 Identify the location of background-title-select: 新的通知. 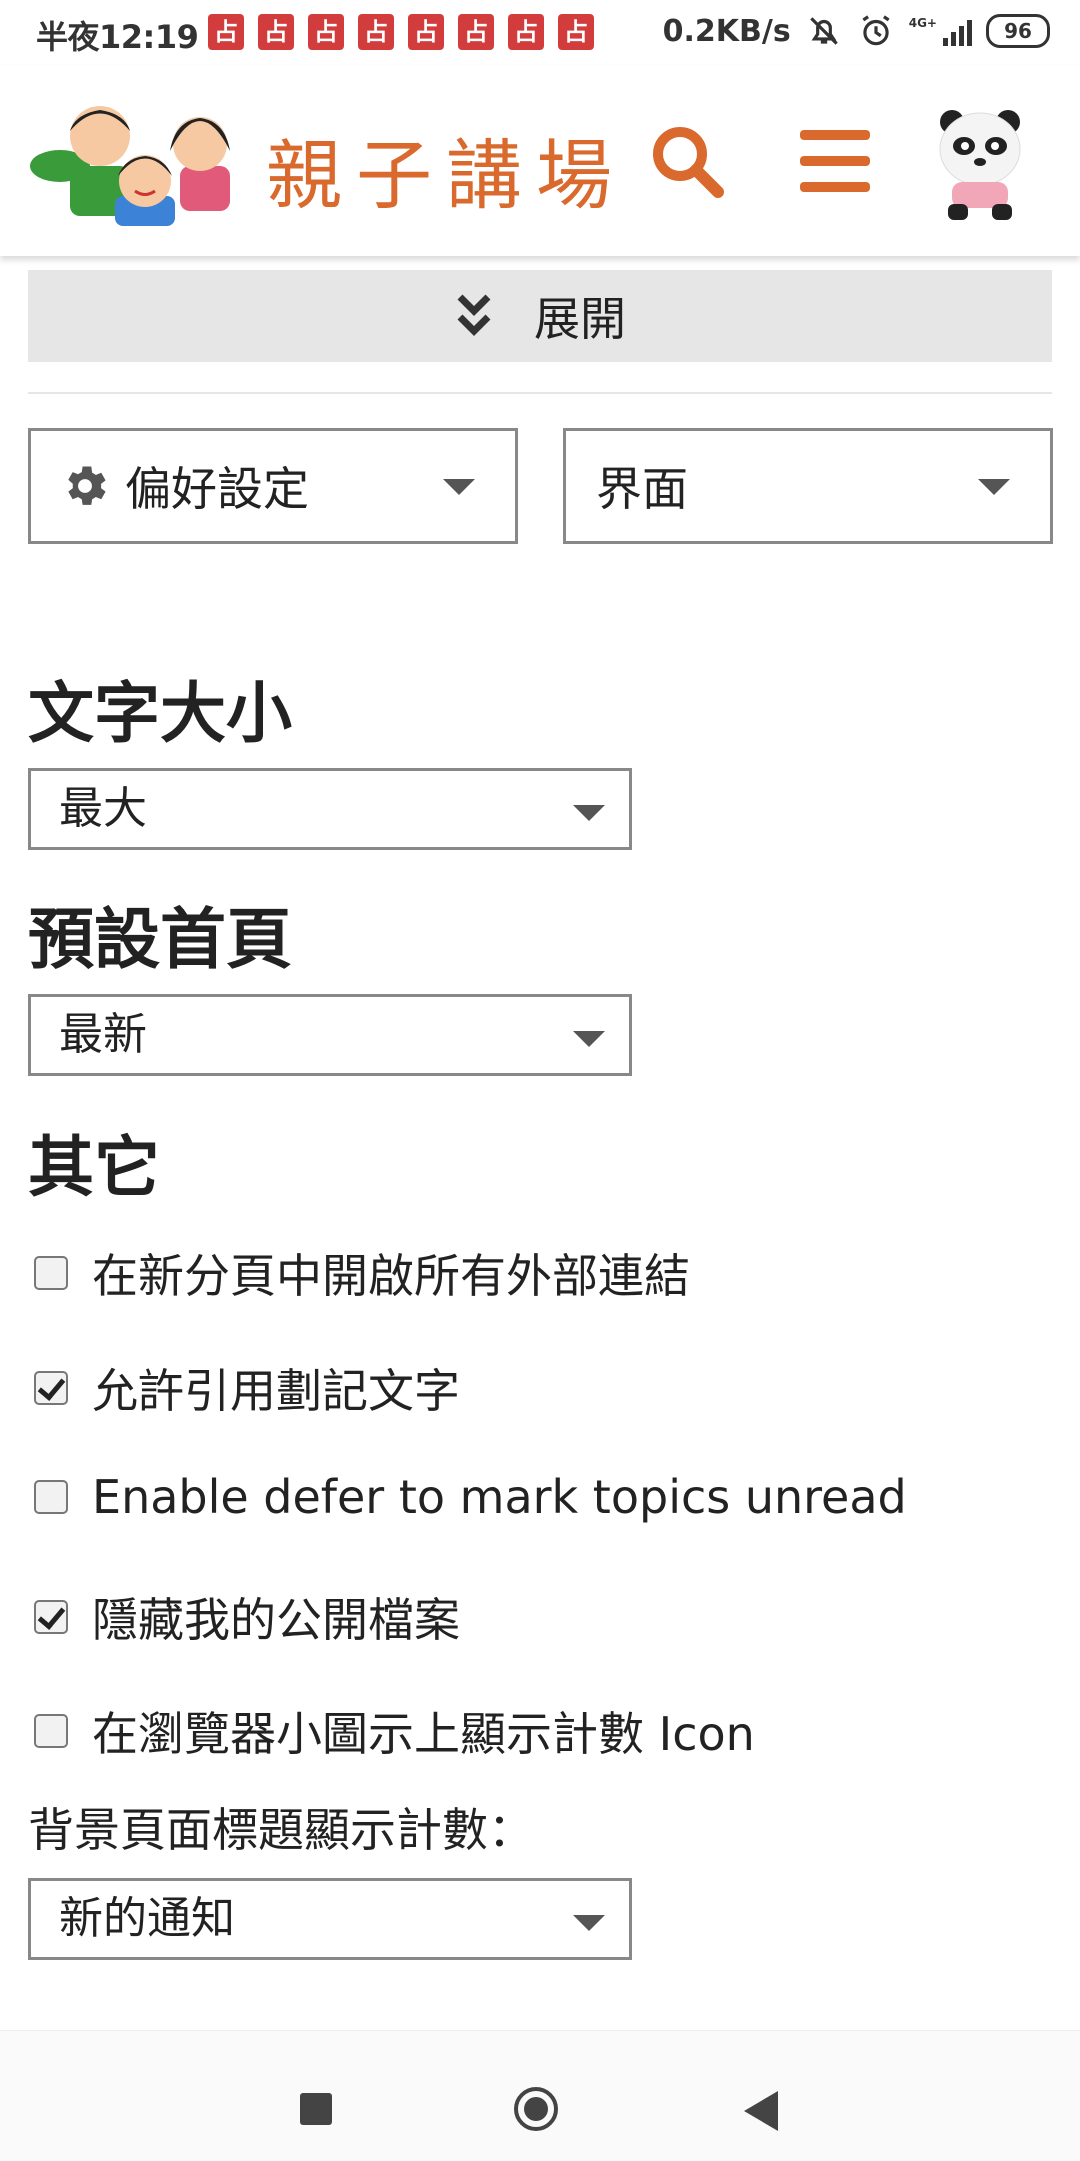
(330, 1919).